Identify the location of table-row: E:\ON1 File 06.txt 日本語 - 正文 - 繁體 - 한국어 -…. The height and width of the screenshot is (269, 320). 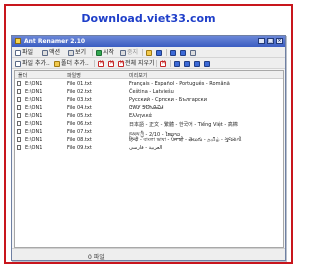
(149, 124).